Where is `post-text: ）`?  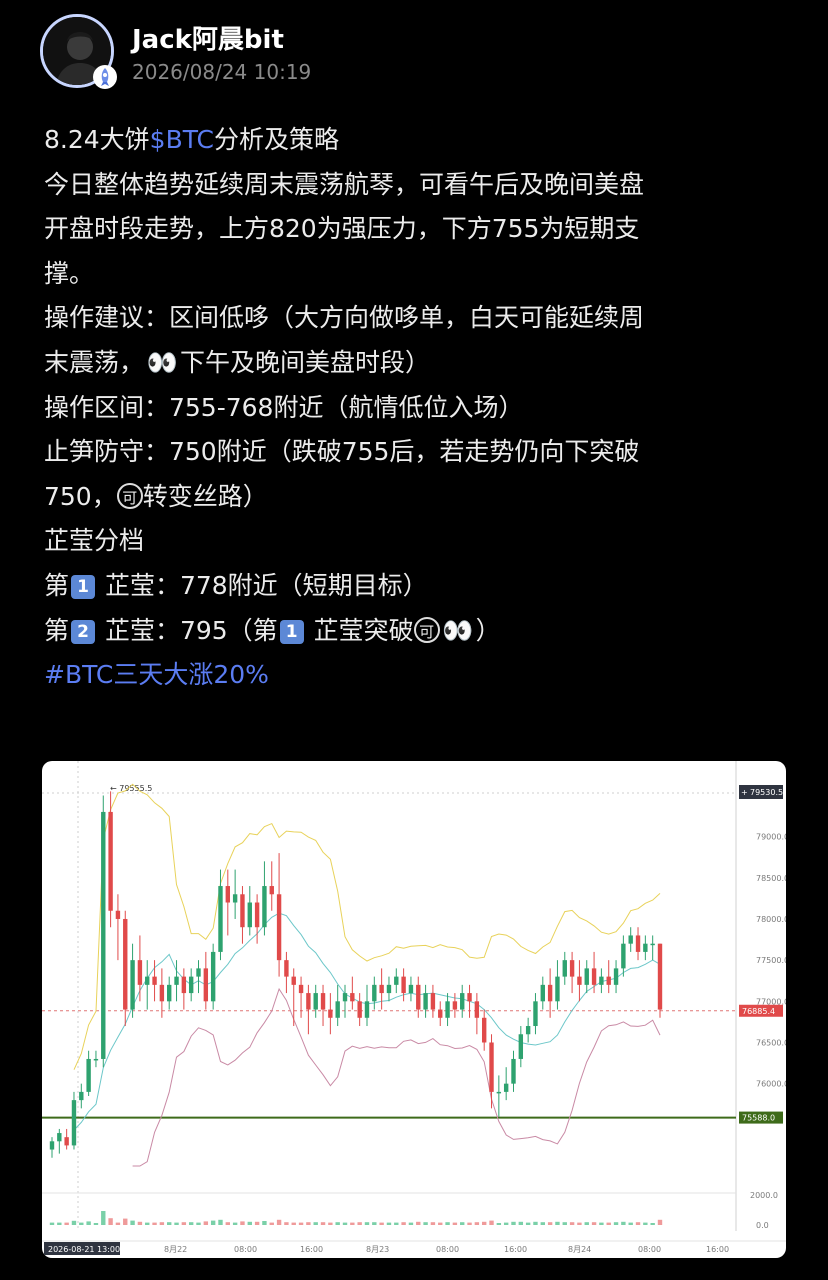
post-text: ） is located at coordinates (488, 630).